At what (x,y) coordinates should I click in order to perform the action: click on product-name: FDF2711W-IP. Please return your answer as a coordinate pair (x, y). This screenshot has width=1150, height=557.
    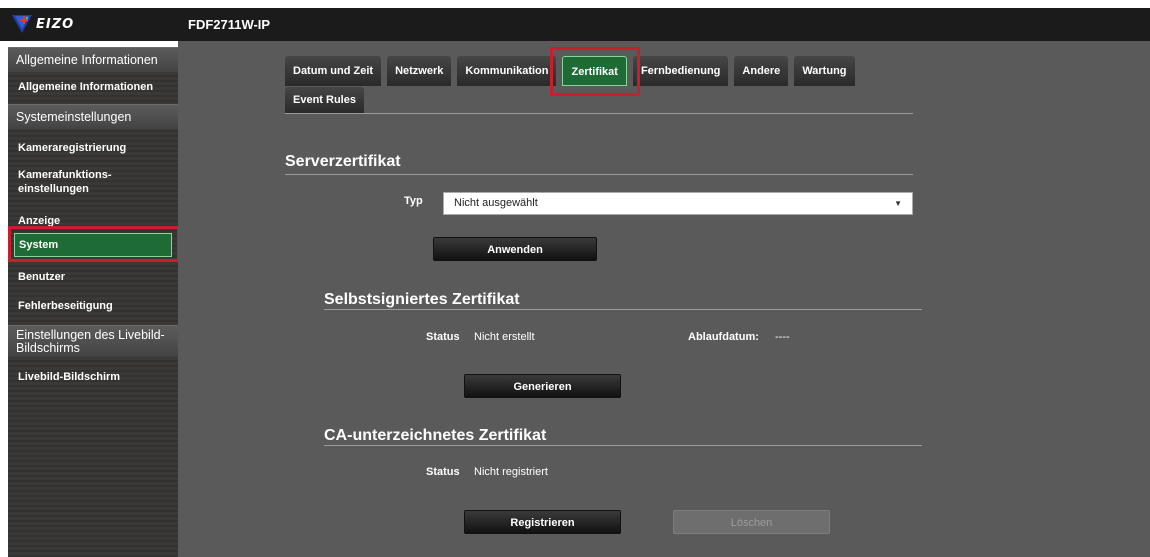
    Looking at the image, I should click on (229, 24).